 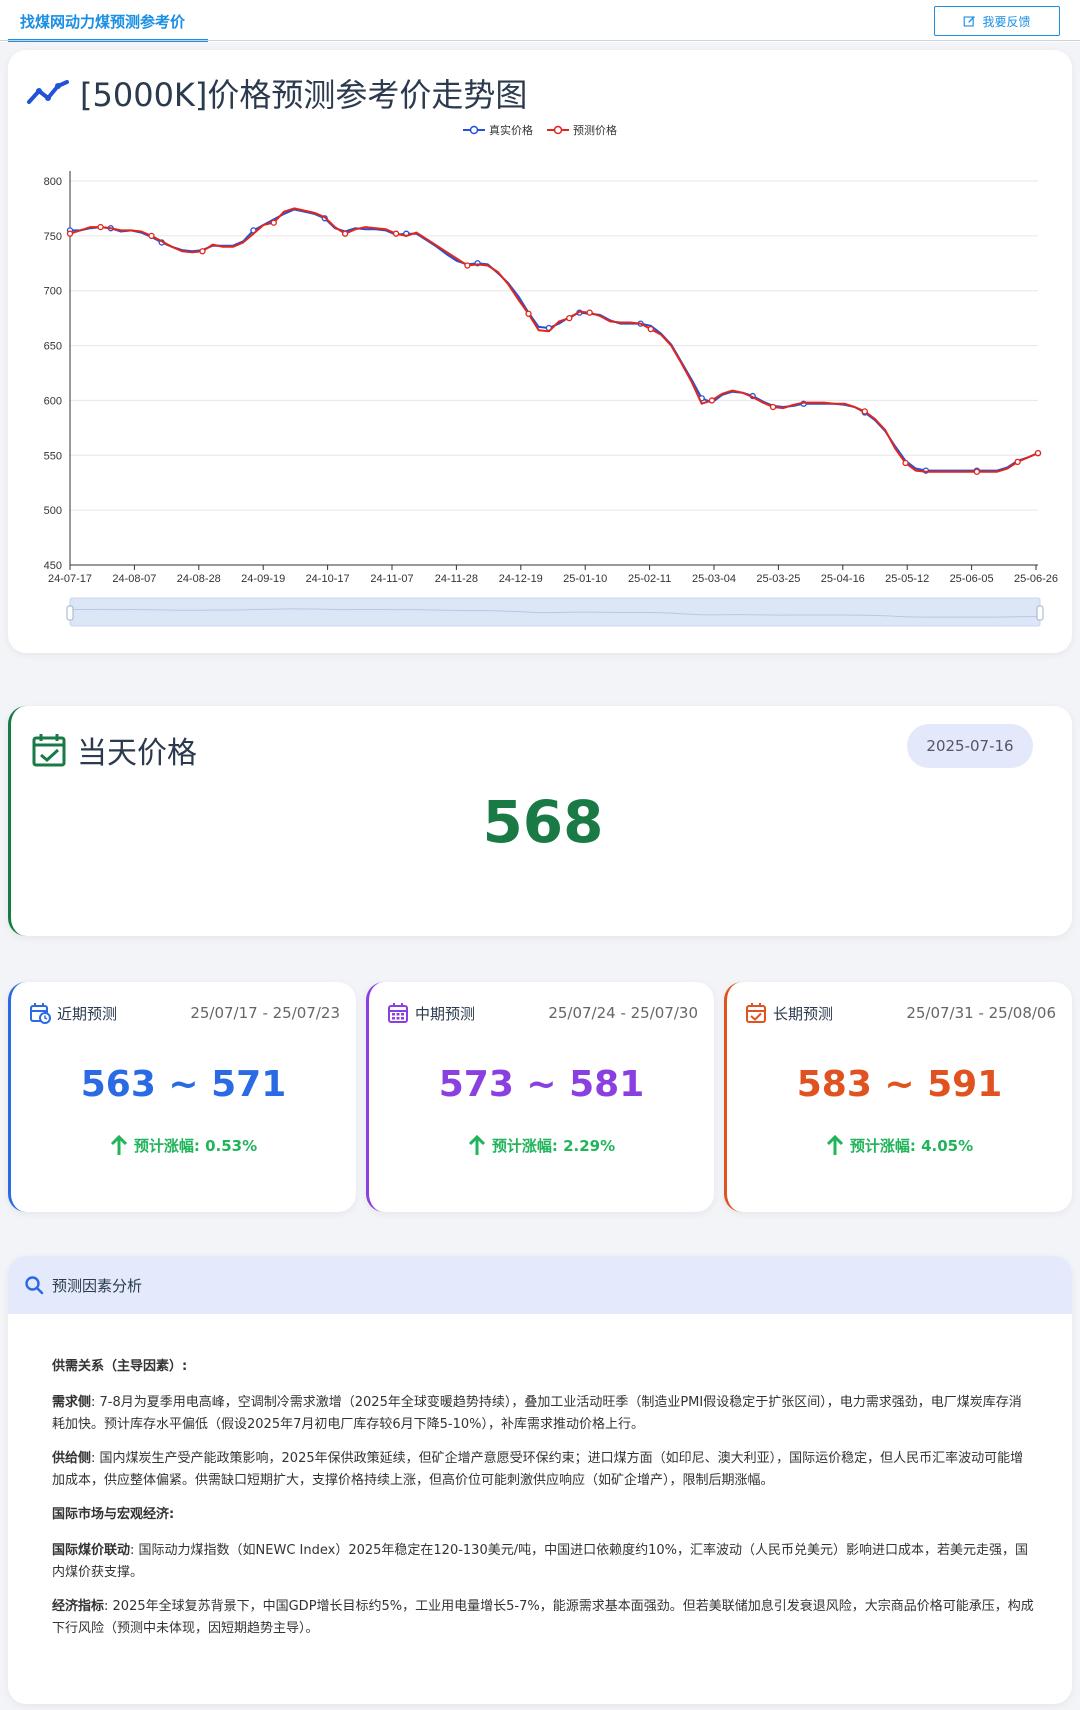 I want to click on x-tick-label: 25-04-16, so click(x=843, y=579).